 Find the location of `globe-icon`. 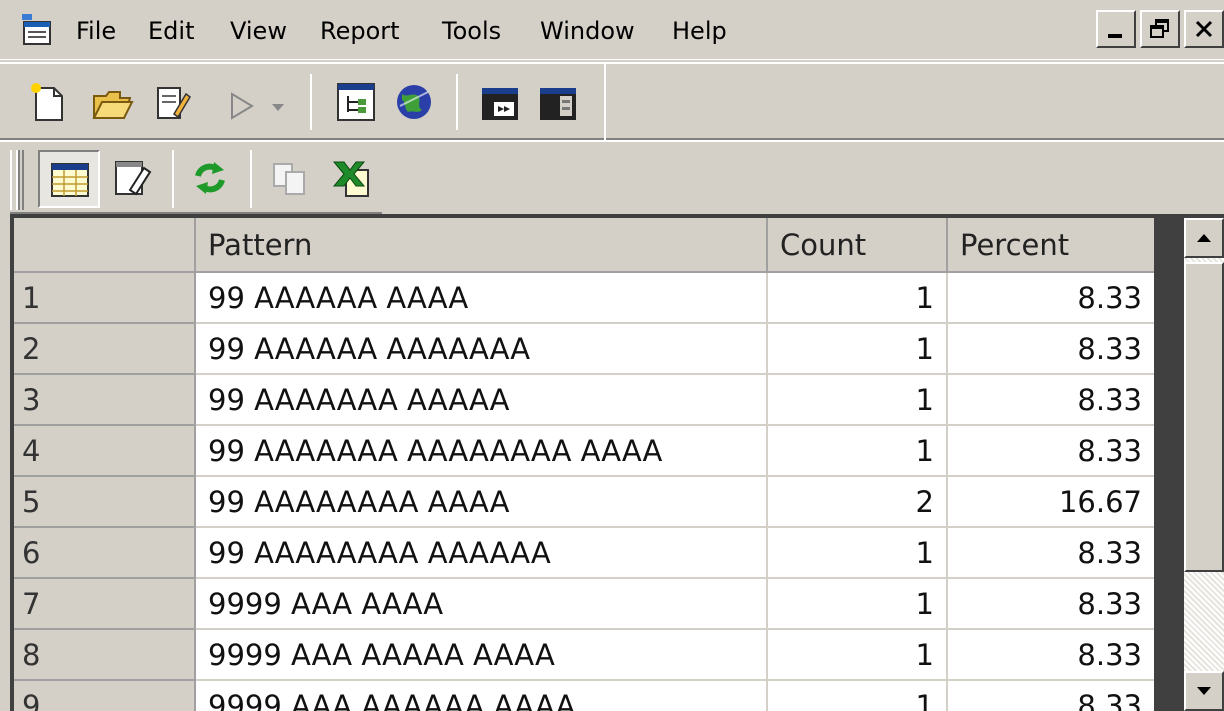

globe-icon is located at coordinates (414, 102).